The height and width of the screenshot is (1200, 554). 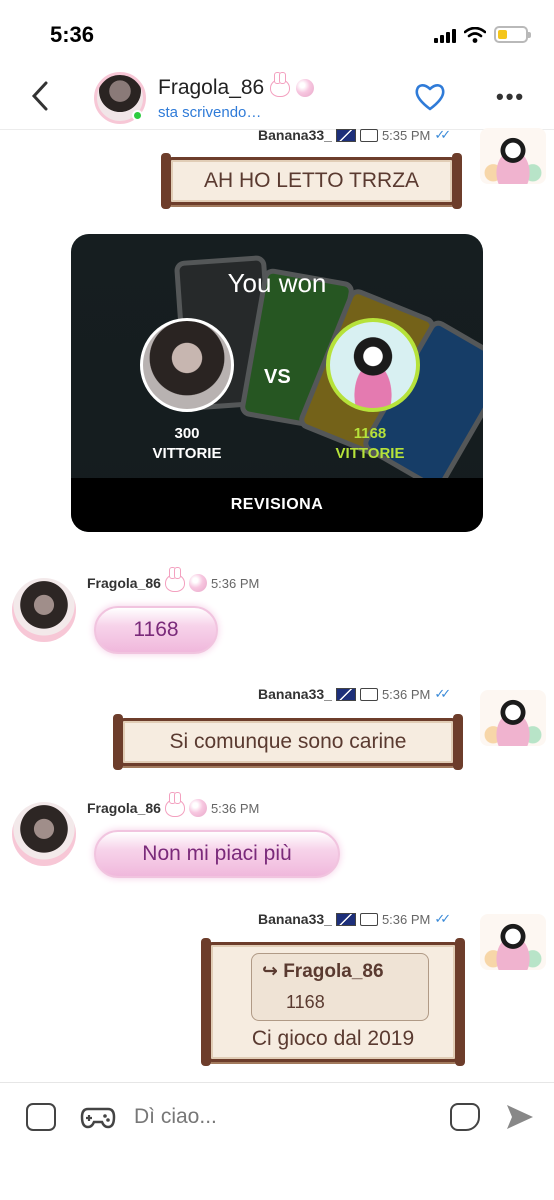 What do you see at coordinates (370, 444) in the screenshot?
I see `right-score: 1168 VITTORIE` at bounding box center [370, 444].